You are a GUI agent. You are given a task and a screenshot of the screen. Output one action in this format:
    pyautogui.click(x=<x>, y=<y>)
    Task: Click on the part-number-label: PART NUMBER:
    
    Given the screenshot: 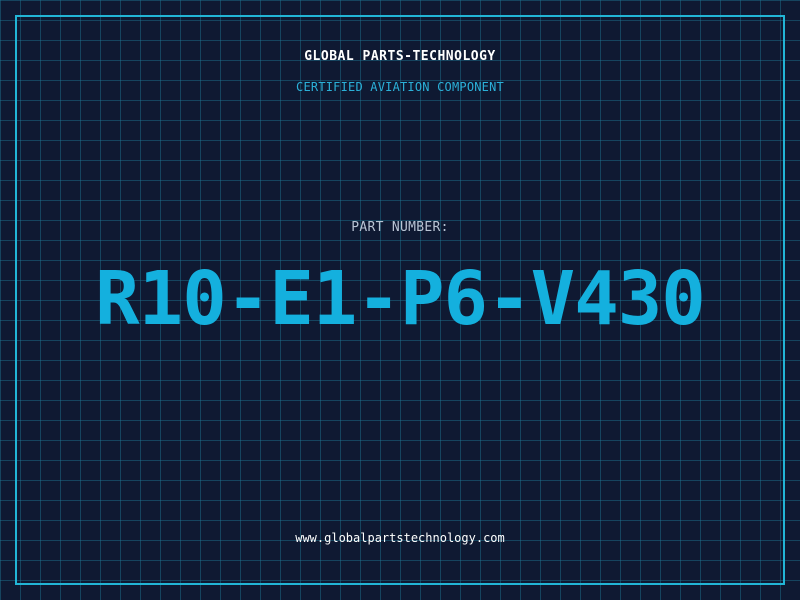 What is the action you would take?
    pyautogui.click(x=400, y=227)
    